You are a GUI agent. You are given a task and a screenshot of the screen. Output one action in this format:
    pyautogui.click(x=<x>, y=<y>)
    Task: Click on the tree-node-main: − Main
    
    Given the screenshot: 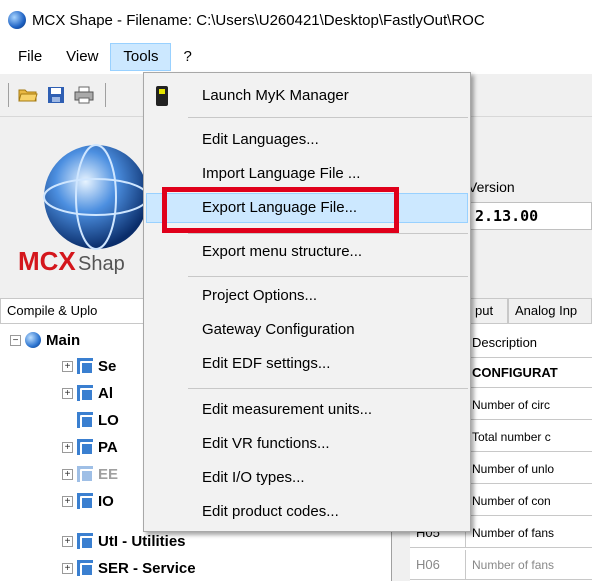 What is the action you would take?
    pyautogui.click(x=45, y=340)
    